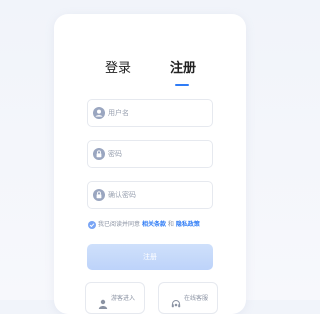  What do you see at coordinates (122, 195) in the screenshot?
I see `confirm-password-placeholder: 确认密码` at bounding box center [122, 195].